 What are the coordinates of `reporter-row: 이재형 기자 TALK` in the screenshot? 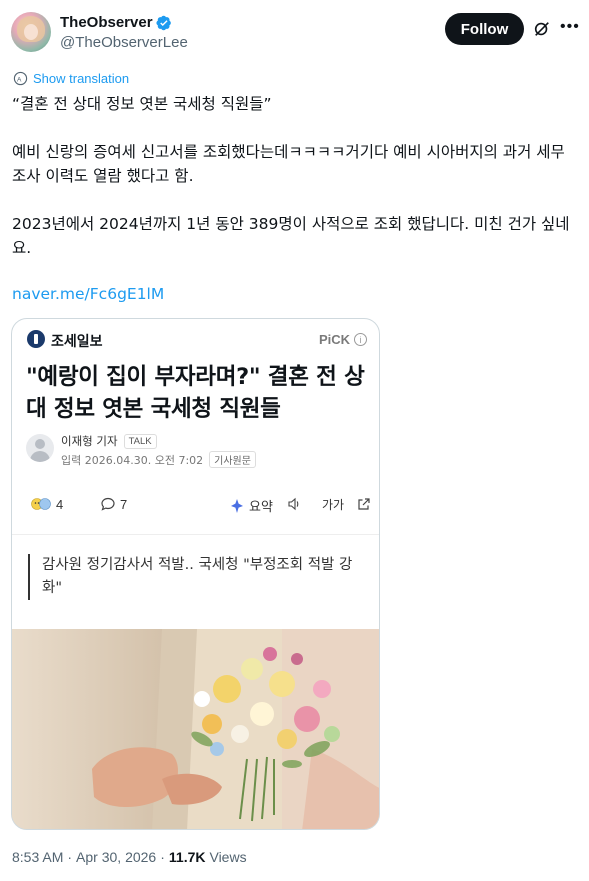 It's located at (109, 441).